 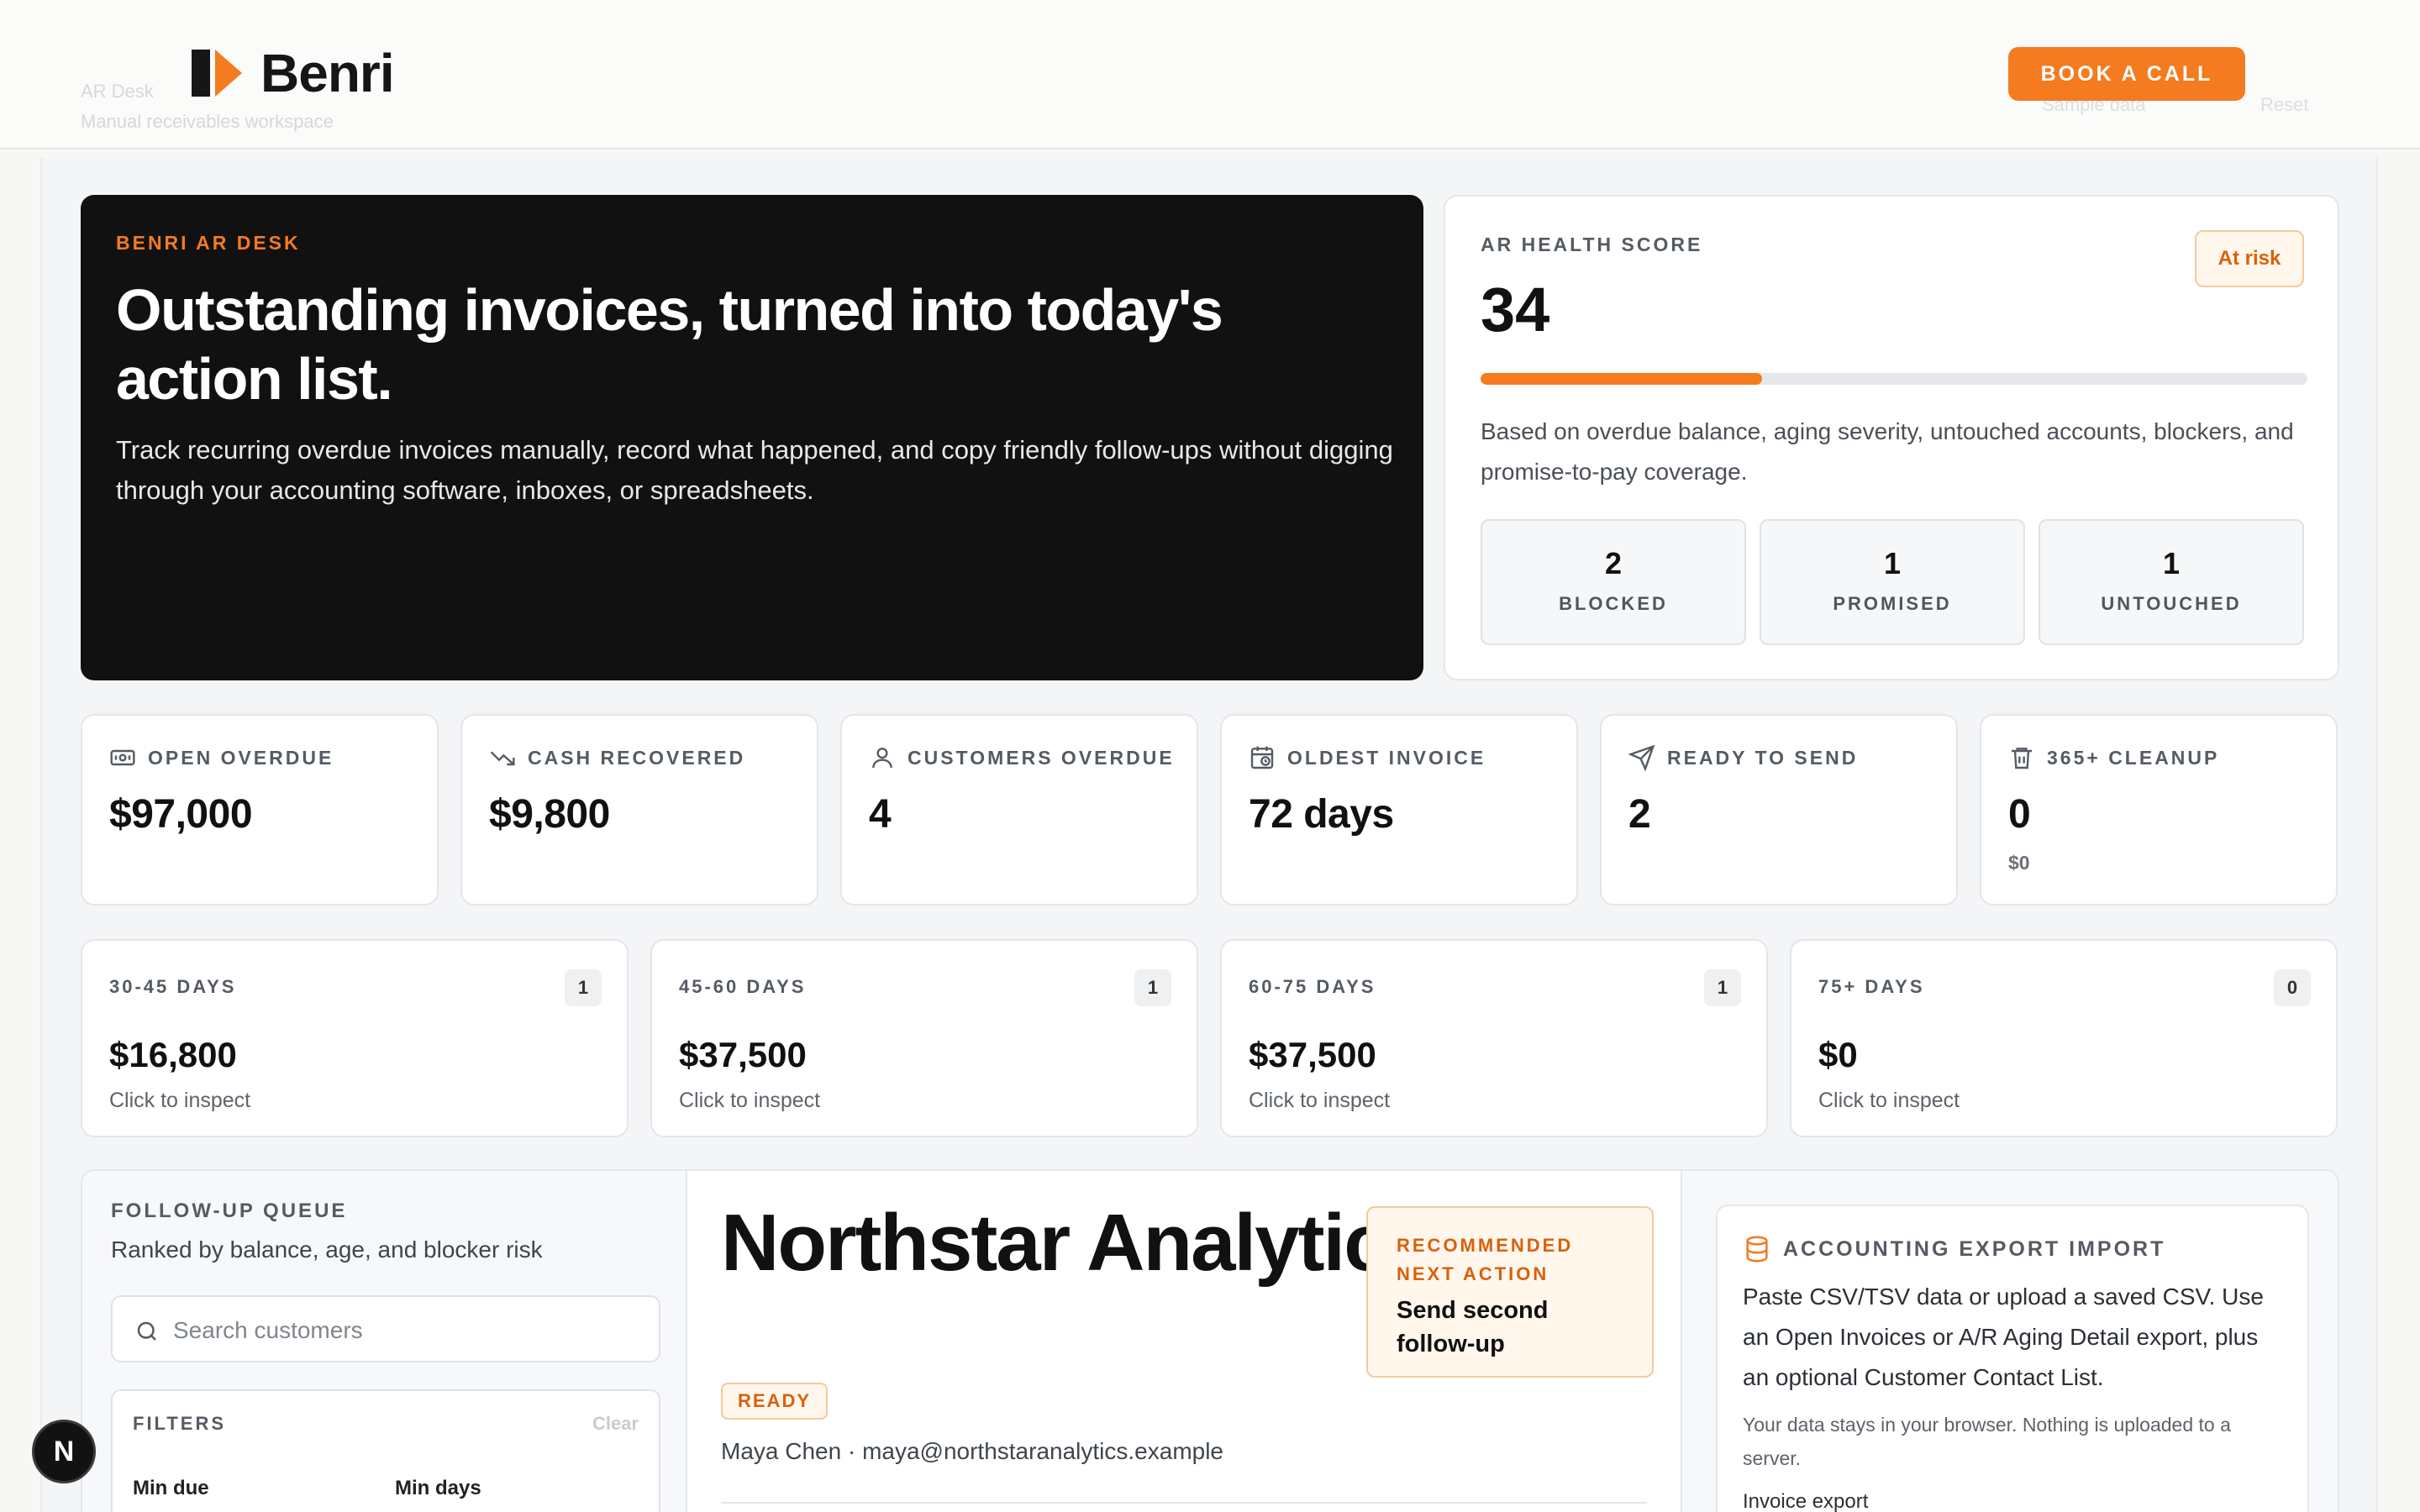 I want to click on min-days-label: Min days, so click(x=438, y=1488).